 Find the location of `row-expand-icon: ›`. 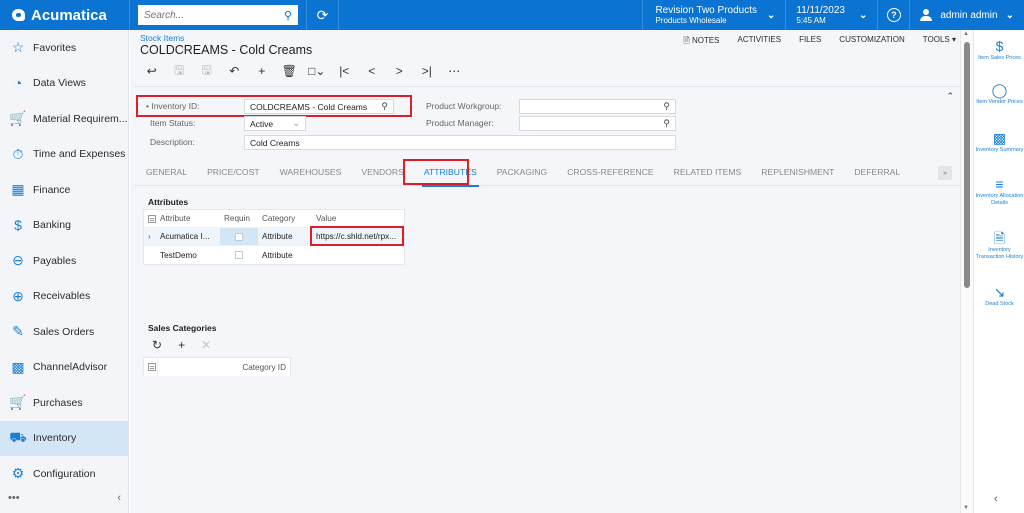

row-expand-icon: › is located at coordinates (150, 236).